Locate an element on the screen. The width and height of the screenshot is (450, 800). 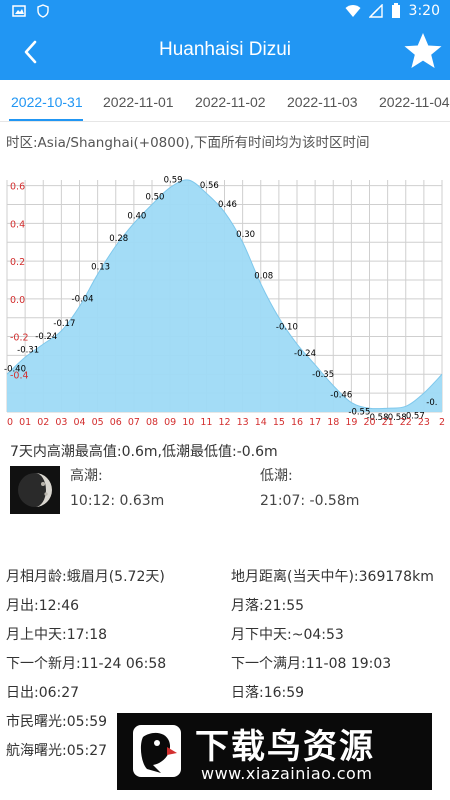
x-tick-label: 18 is located at coordinates (333, 422).